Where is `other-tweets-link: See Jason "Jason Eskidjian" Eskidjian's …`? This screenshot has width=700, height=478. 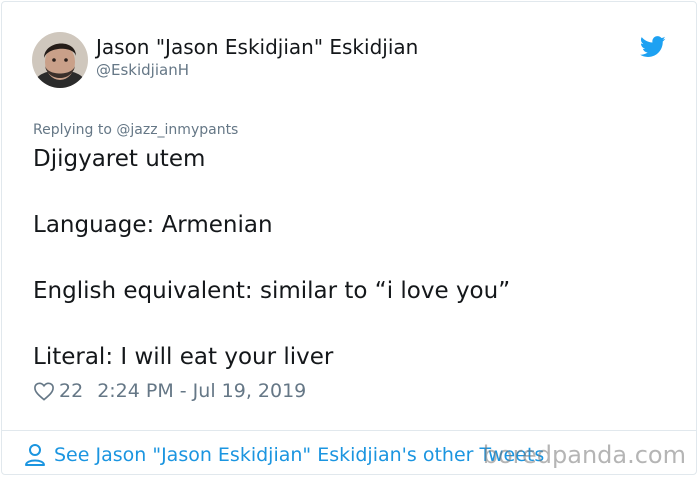 other-tweets-link: See Jason "Jason Eskidjian" Eskidjian's … is located at coordinates (284, 455).